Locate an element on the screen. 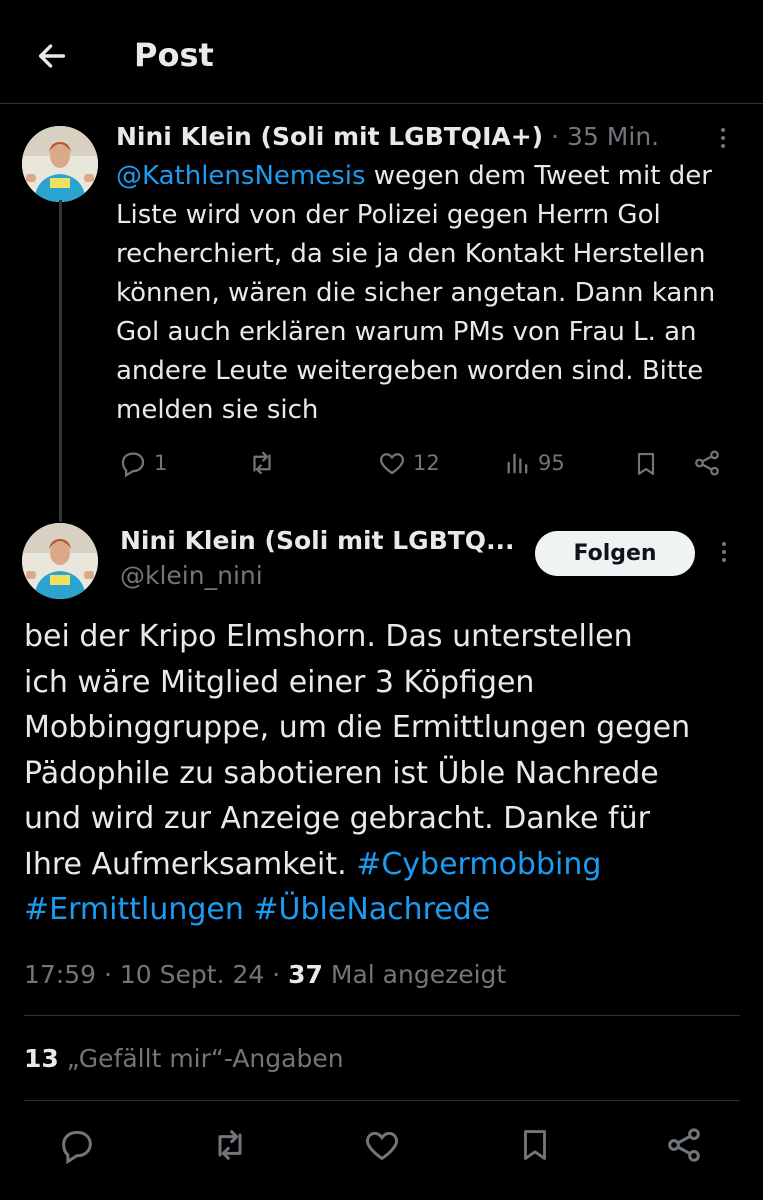 This screenshot has width=763, height=1200. reply-header: Nini Klein (Soli mit LGBTQIA+) · 35 Min. is located at coordinates (416, 136).